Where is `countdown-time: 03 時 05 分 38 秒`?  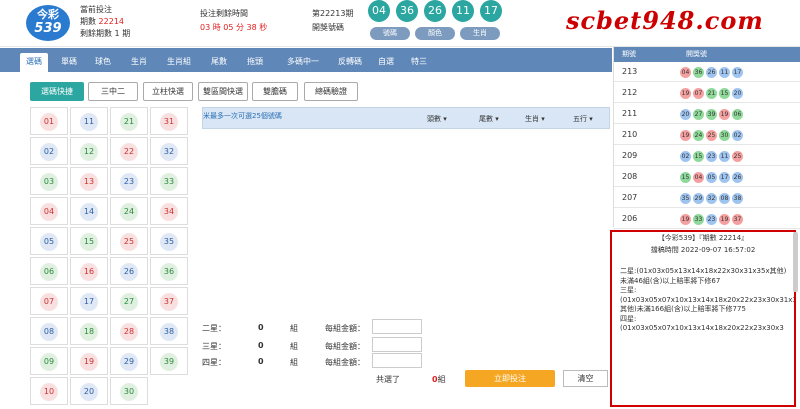 countdown-time: 03 時 05 分 38 秒 is located at coordinates (234, 27).